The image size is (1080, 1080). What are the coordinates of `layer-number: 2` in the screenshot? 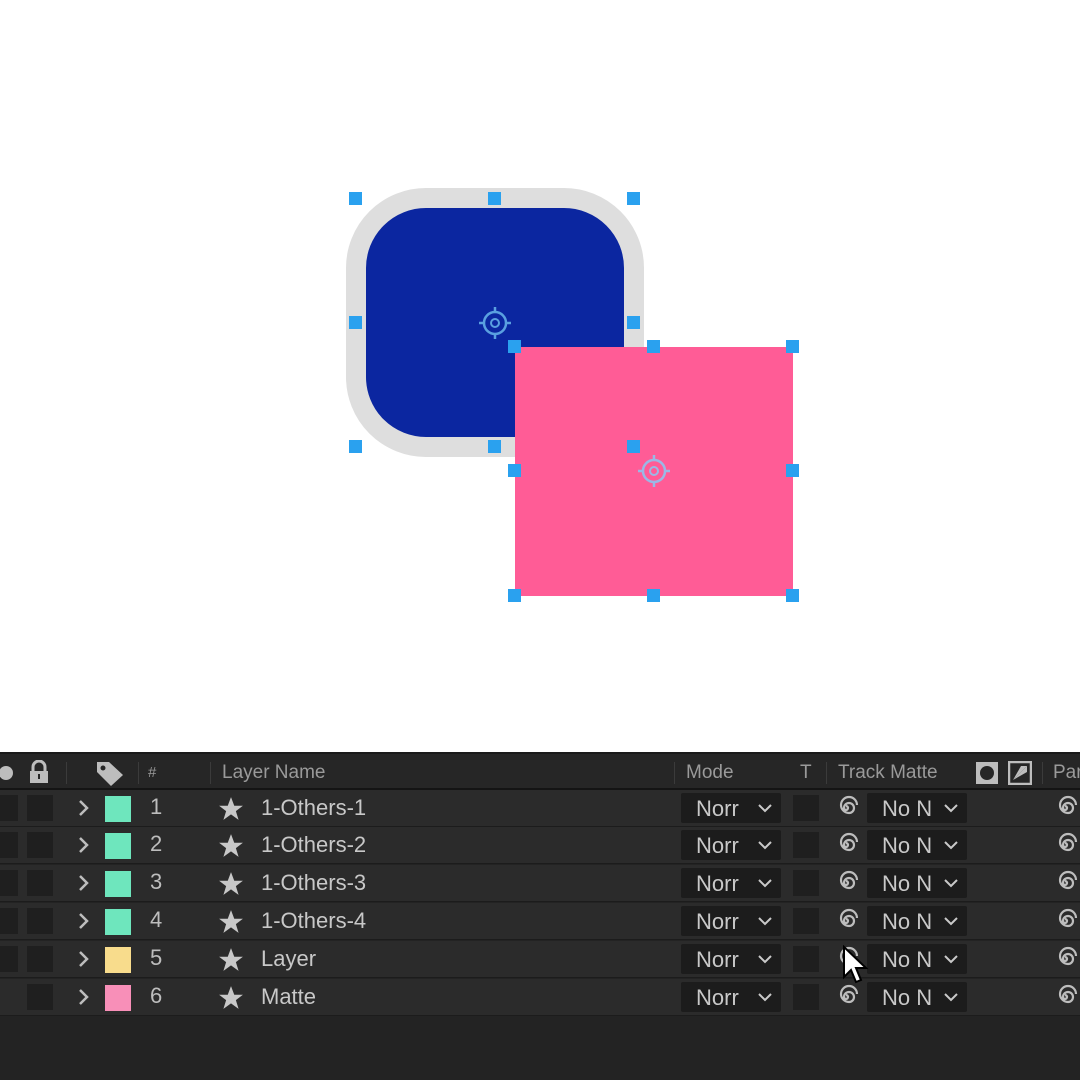 It's located at (156, 843).